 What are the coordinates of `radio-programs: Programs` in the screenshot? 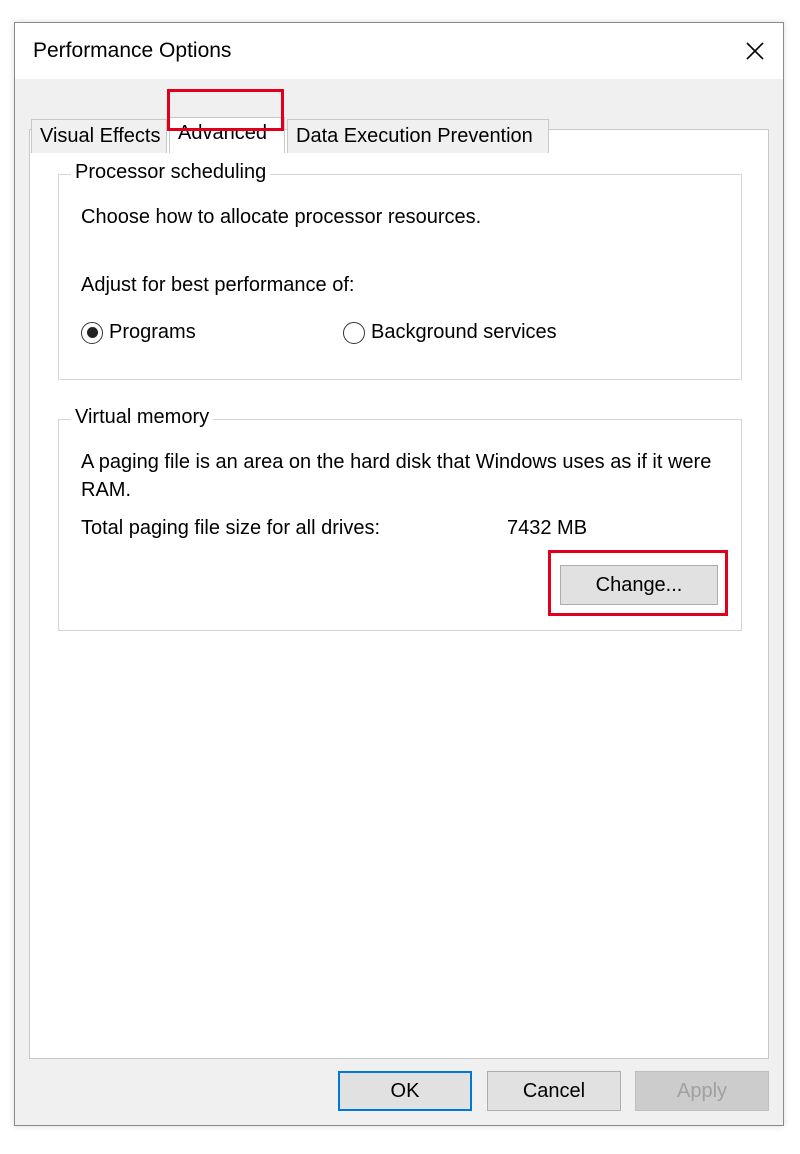 It's located at (138, 332).